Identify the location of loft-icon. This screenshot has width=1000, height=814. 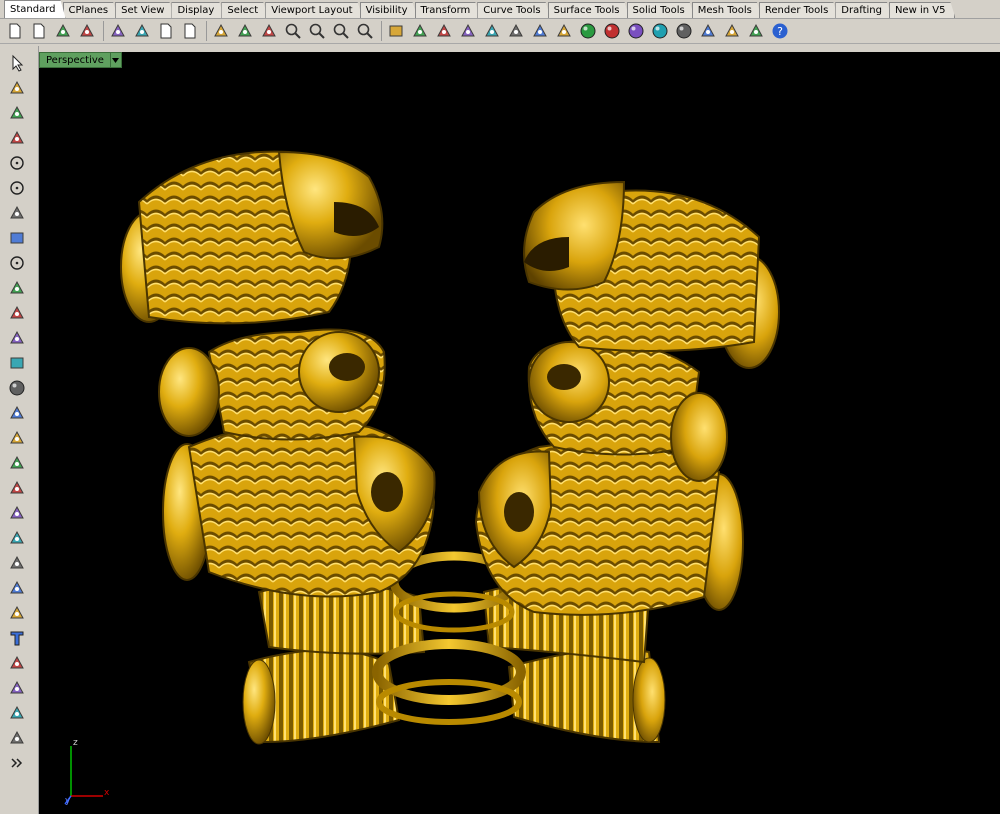
(17, 338).